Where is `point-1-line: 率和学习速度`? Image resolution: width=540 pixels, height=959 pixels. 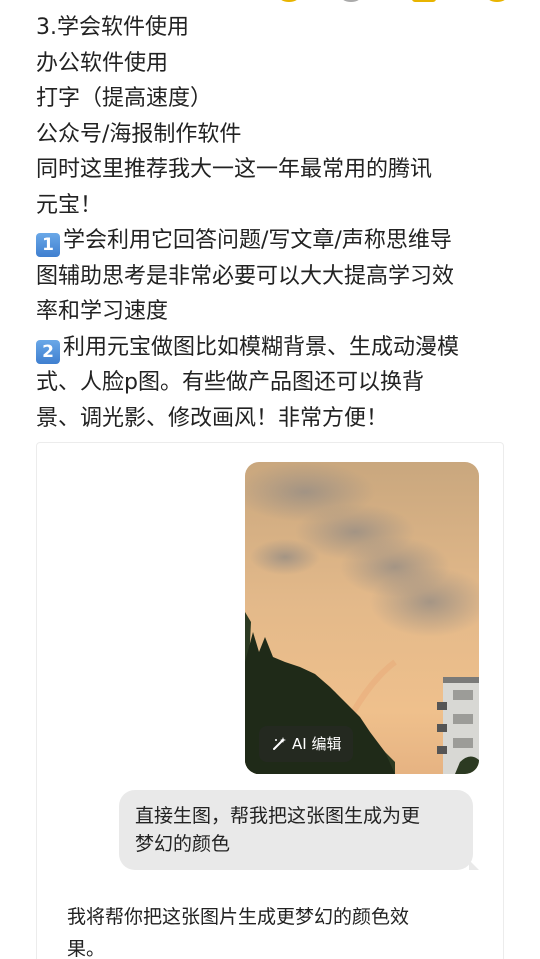
point-1-line: 率和学习速度 is located at coordinates (102, 311).